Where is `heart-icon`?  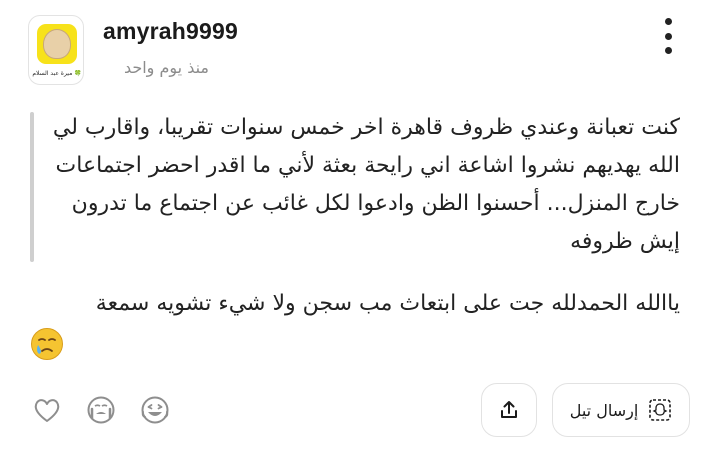 heart-icon is located at coordinates (47, 410).